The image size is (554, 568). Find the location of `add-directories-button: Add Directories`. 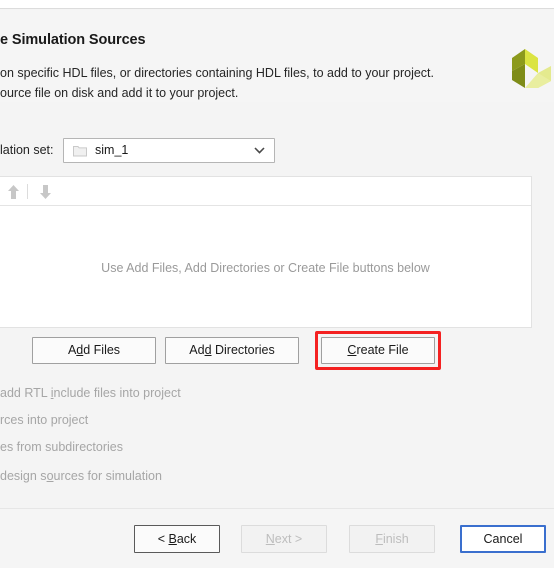

add-directories-button: Add Directories is located at coordinates (232, 350).